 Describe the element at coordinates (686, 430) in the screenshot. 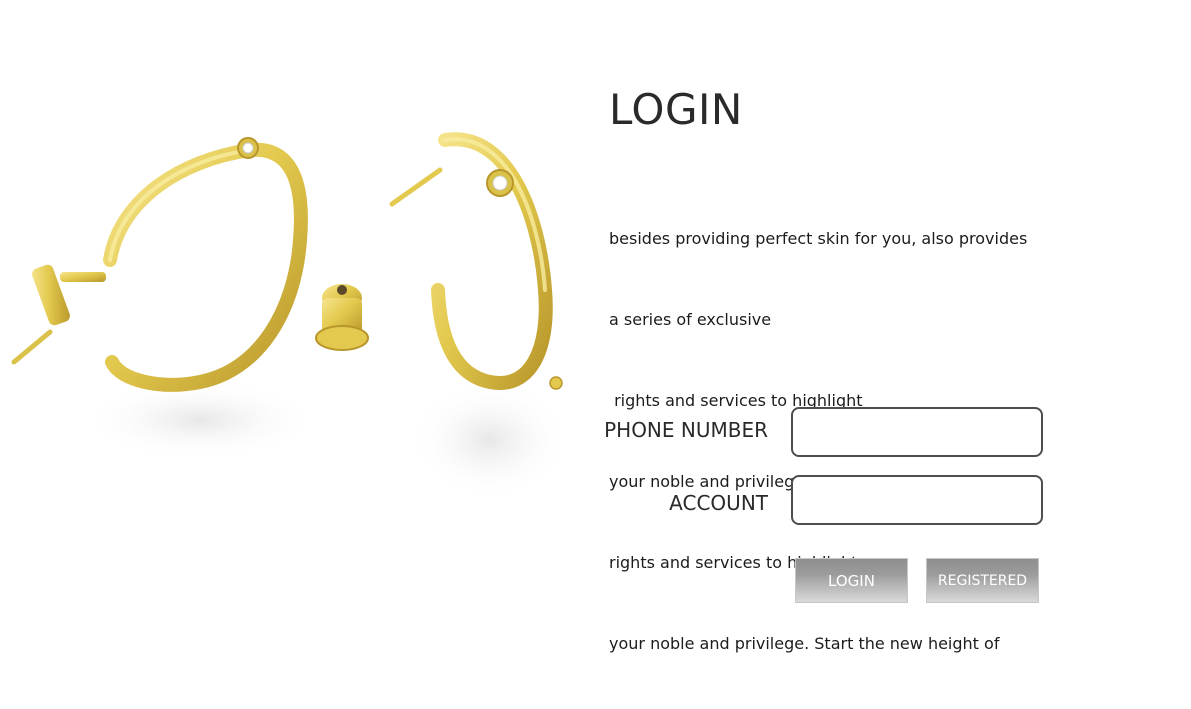

I see `phone-number-label: PHONE NUMBER` at that location.